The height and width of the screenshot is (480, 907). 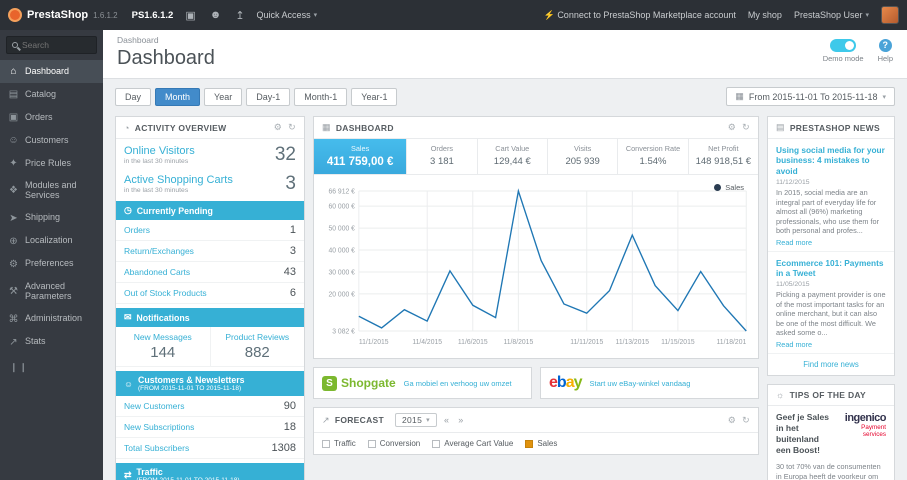 I want to click on notifications-title: Notifications, so click(x=163, y=317).